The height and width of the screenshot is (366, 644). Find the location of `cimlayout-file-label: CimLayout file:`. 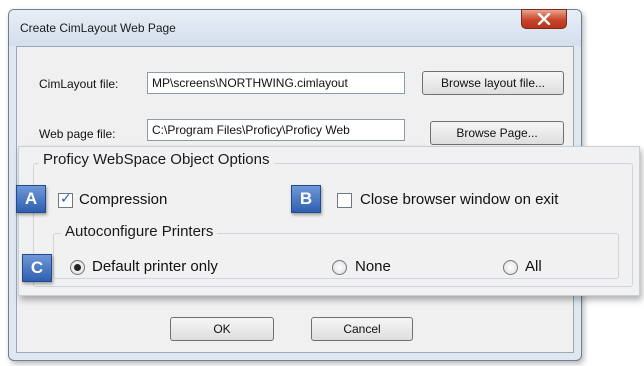

cimlayout-file-label: CimLayout file: is located at coordinates (79, 84).